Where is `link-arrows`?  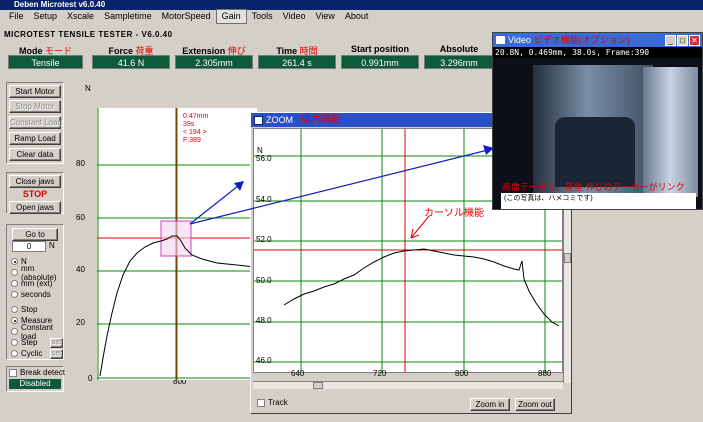 link-arrows is located at coordinates (341, 185).